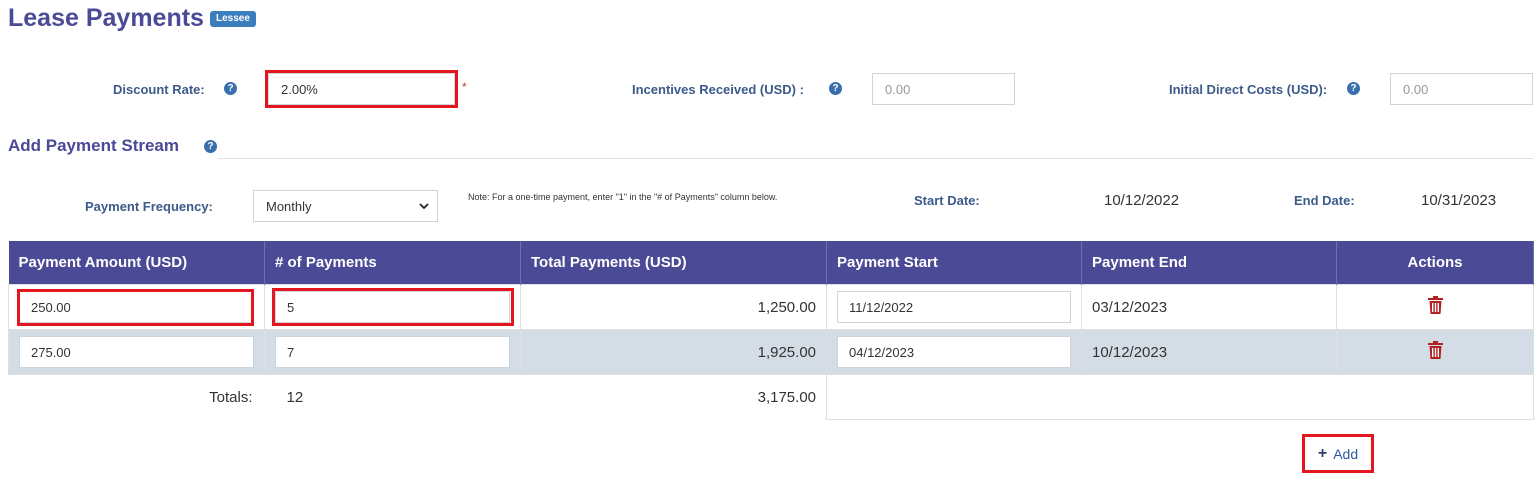 The height and width of the screenshot is (485, 1537). What do you see at coordinates (106, 18) in the screenshot?
I see `page-title: Lease Payments` at bounding box center [106, 18].